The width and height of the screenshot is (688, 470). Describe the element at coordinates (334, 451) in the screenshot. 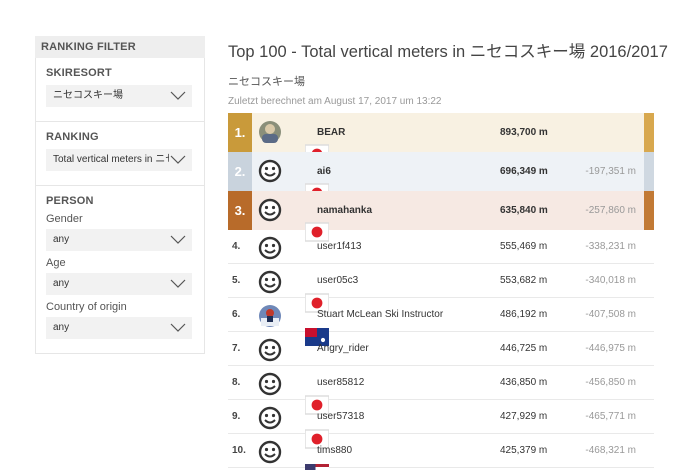

I see `user-name: tims880` at that location.